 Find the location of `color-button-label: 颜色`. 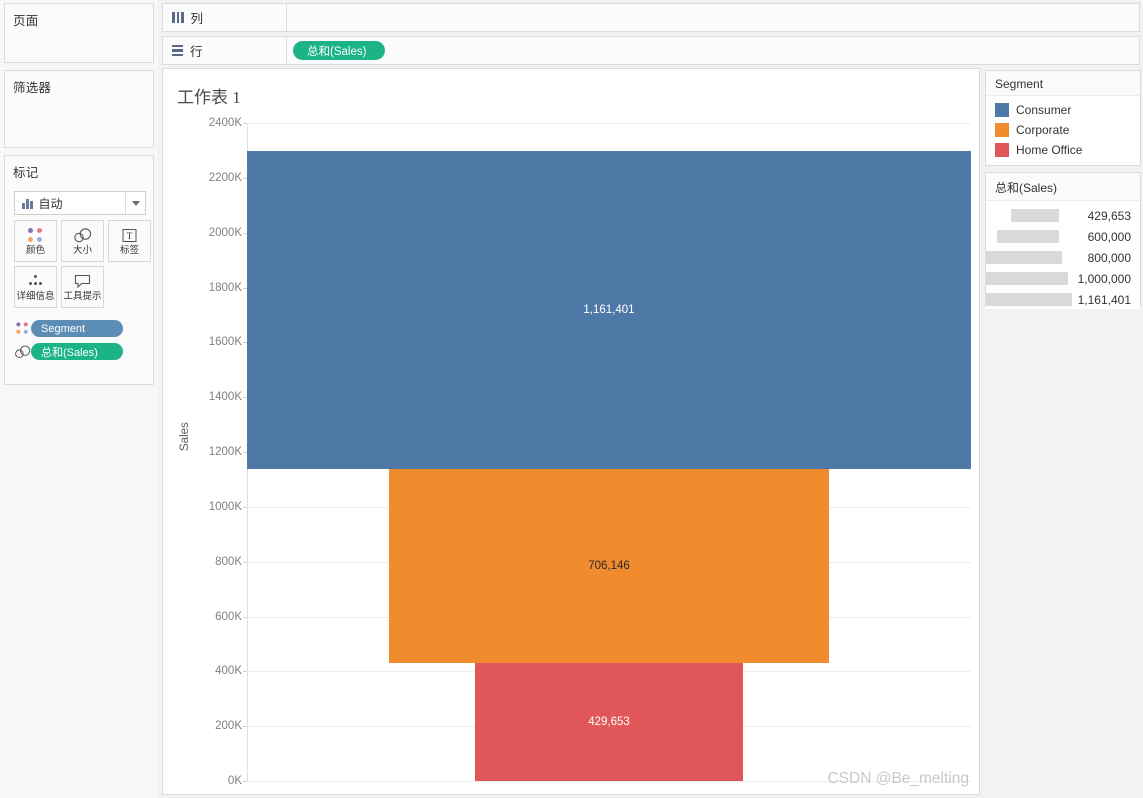

color-button-label: 颜色 is located at coordinates (35, 250).